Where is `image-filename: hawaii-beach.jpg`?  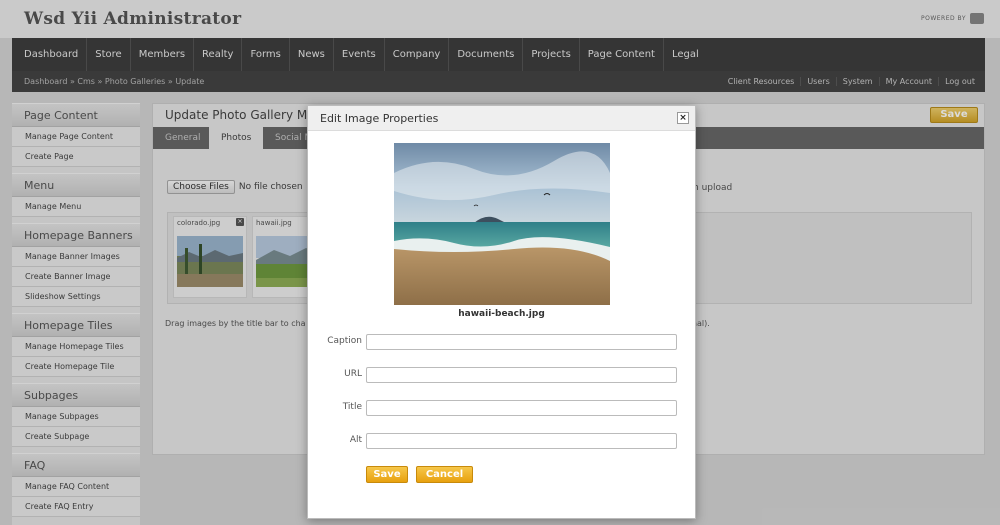 image-filename: hawaii-beach.jpg is located at coordinates (501, 314).